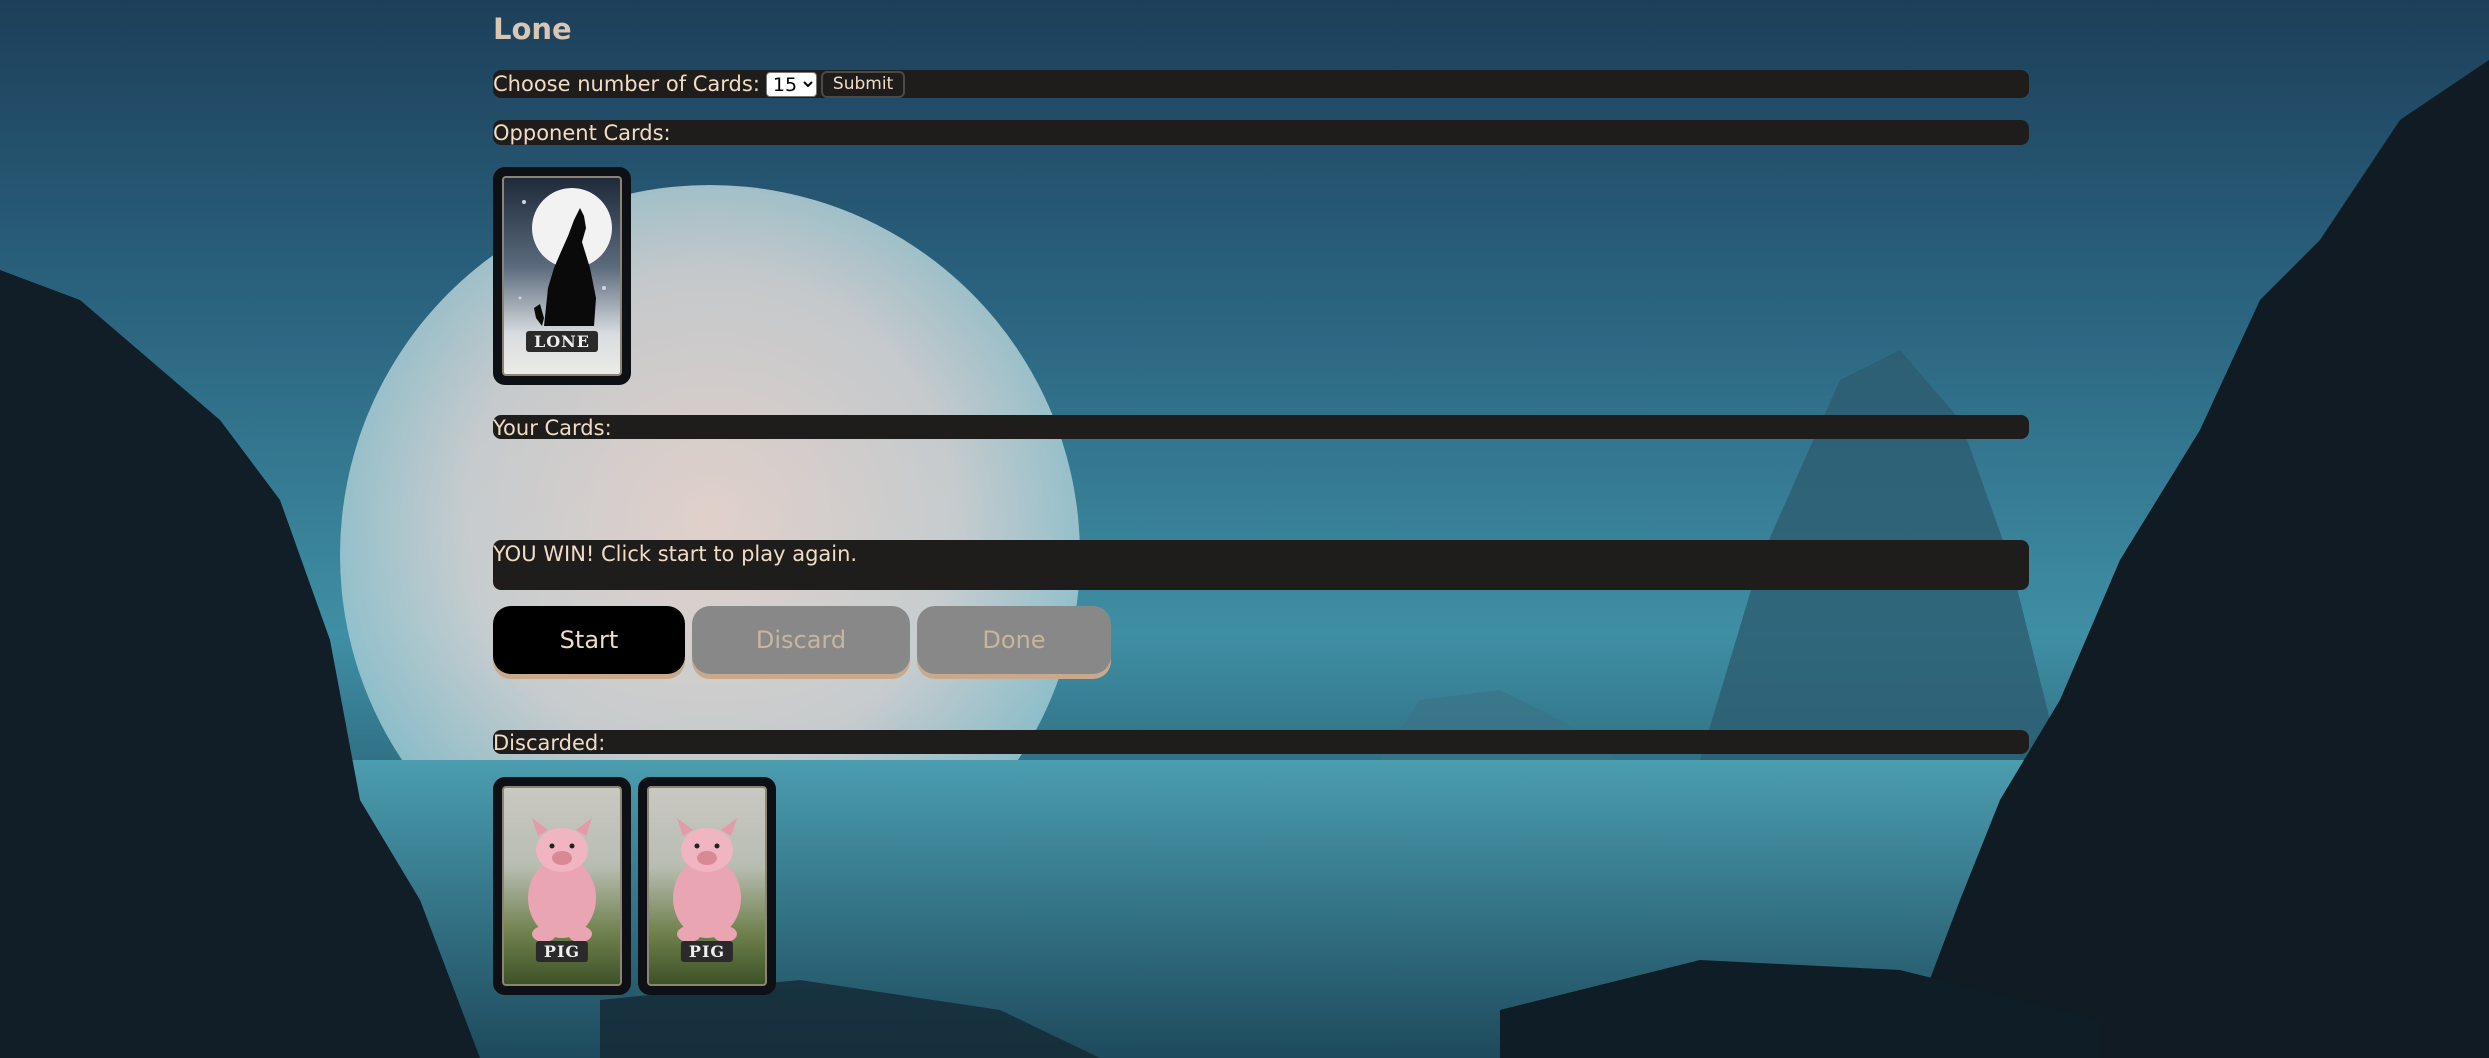  Describe the element at coordinates (791, 84) in the screenshot. I see `card-count-select: 15` at that location.